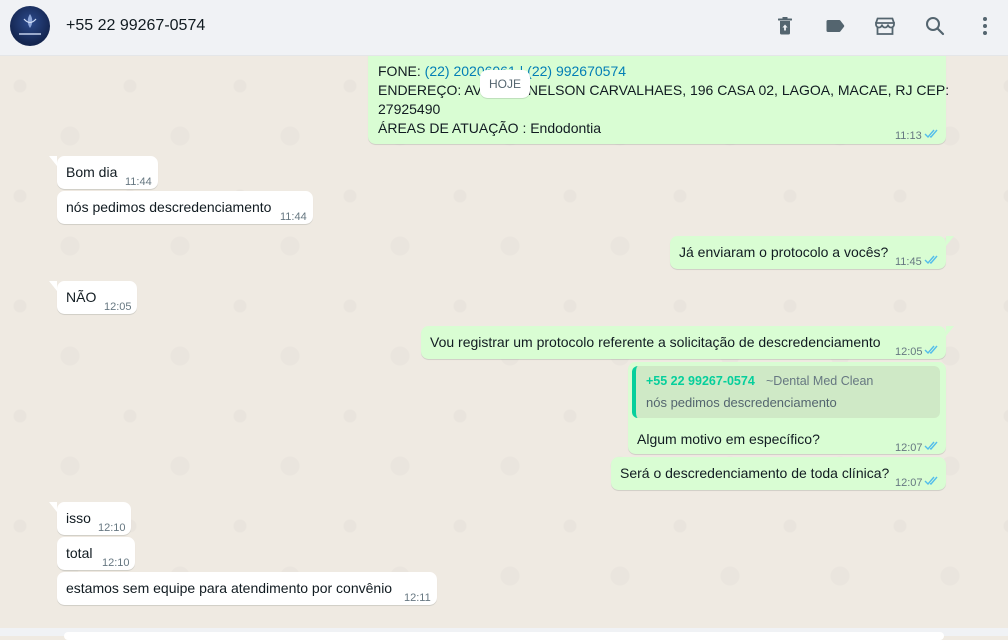  I want to click on message-time: 12:11, so click(417, 598).